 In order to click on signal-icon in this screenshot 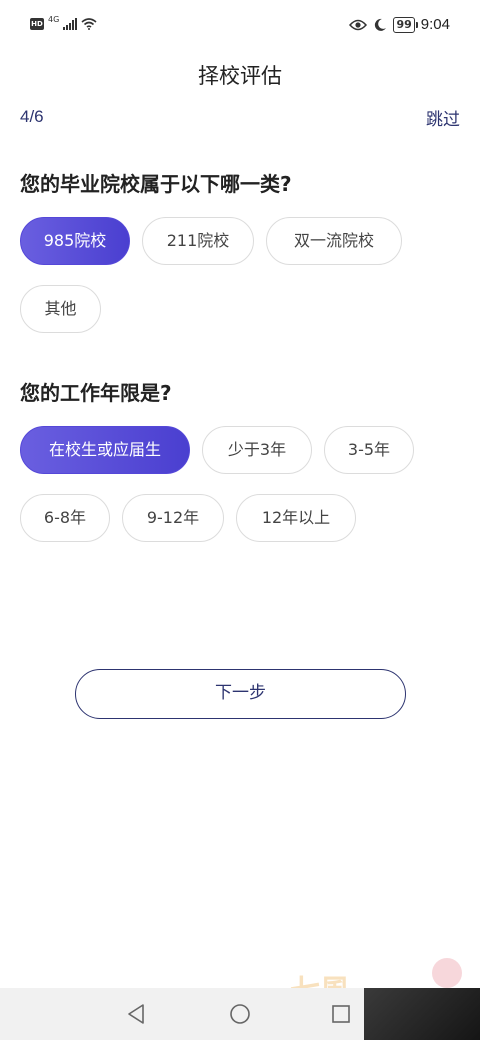, I will do `click(70, 24)`.